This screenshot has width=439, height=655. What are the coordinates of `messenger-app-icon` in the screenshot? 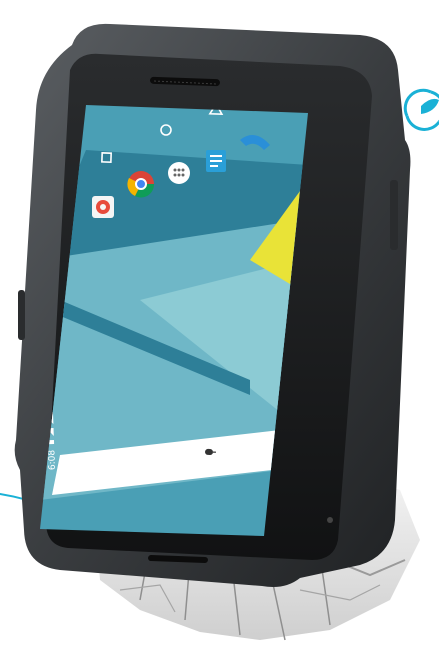 It's located at (216, 161).